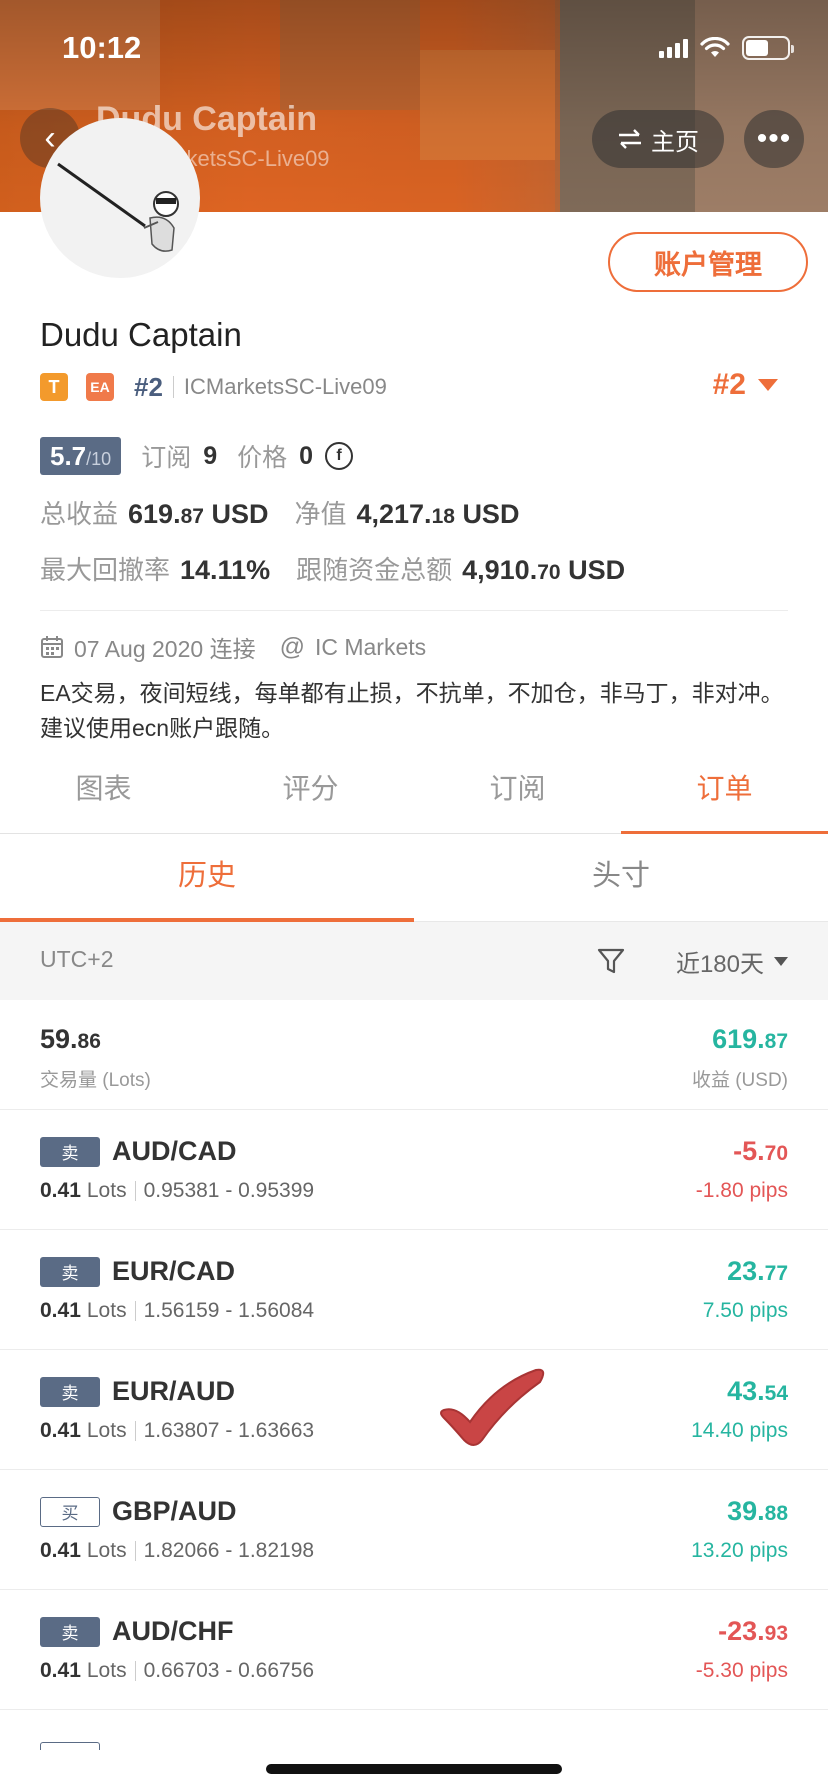 Image resolution: width=828 pixels, height=1792 pixels. What do you see at coordinates (320, 514) in the screenshot?
I see `equity-label: 净值` at bounding box center [320, 514].